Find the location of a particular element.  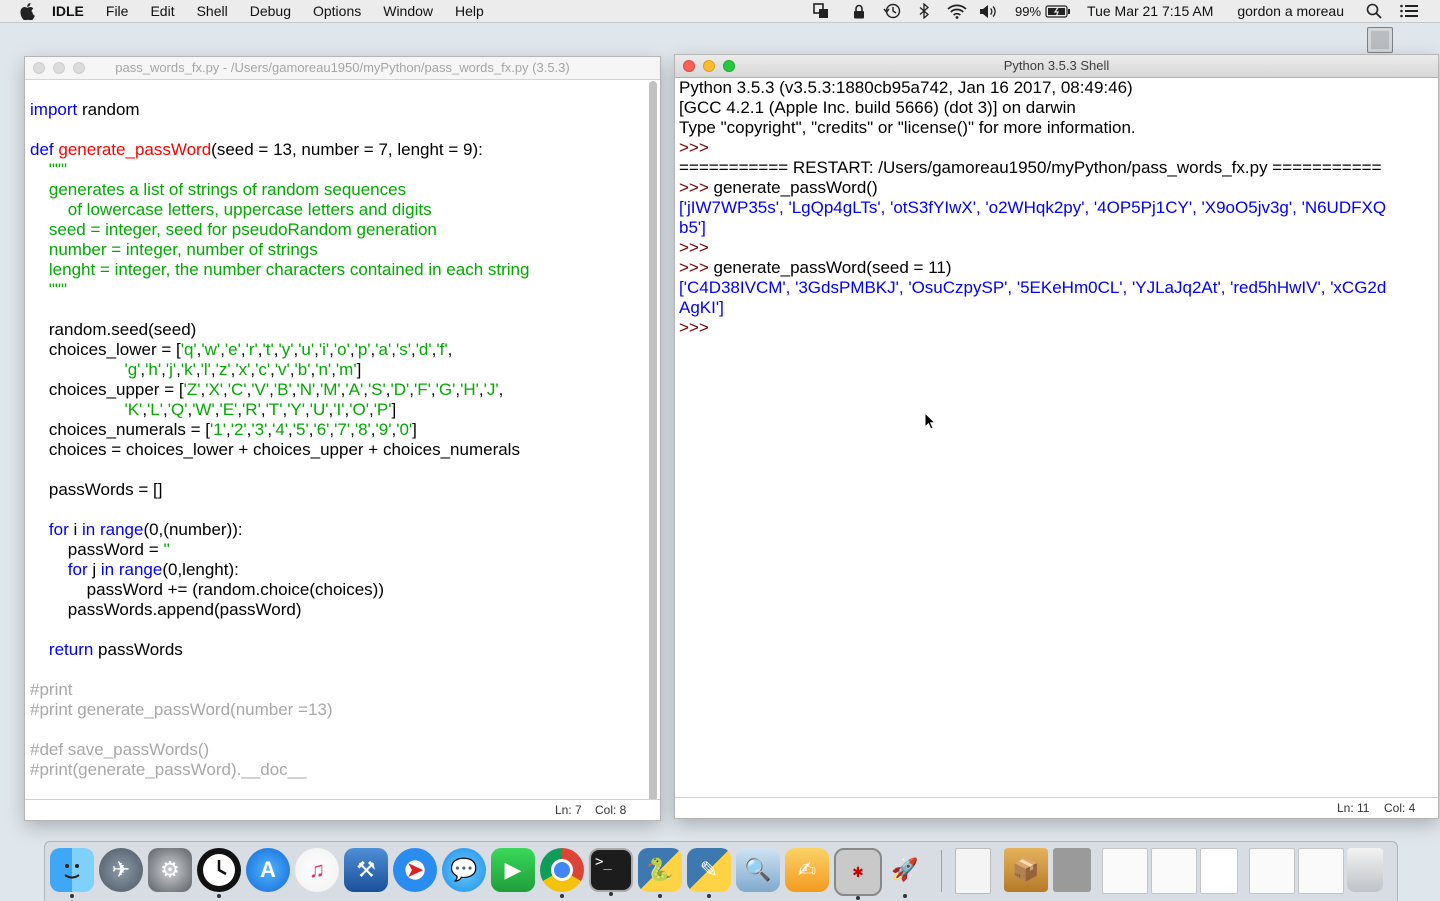

battery-icon is located at coordinates (1058, 11).